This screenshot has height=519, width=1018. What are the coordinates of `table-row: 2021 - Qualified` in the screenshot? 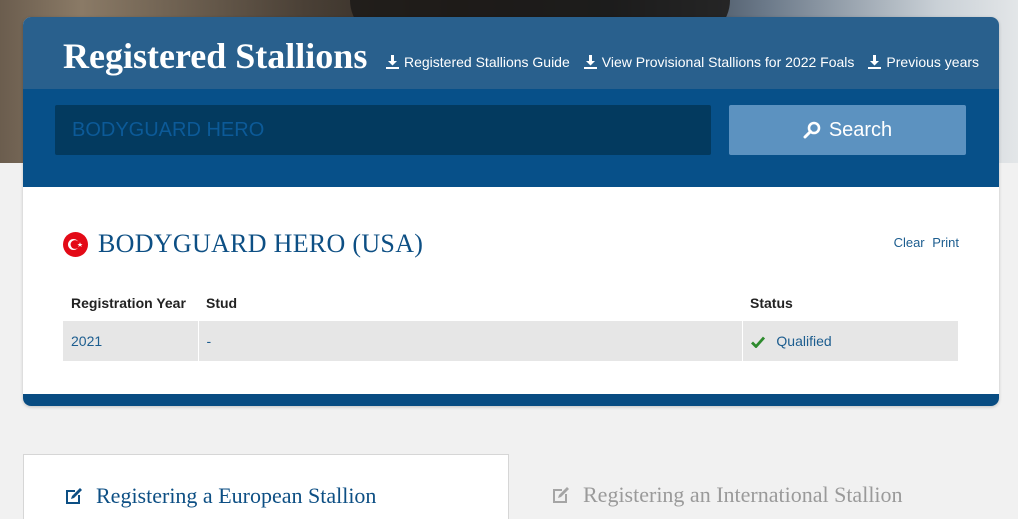 It's located at (510, 341).